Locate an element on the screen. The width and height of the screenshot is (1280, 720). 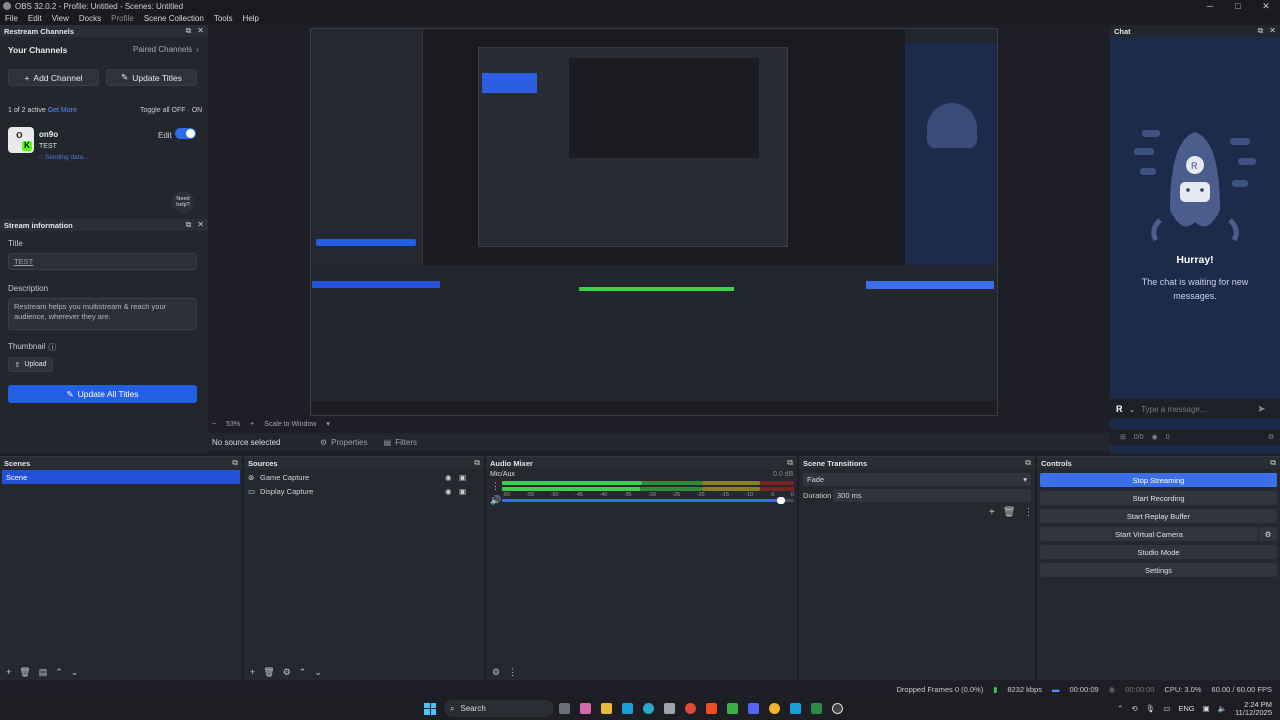
edge-icon is located at coordinates (648, 708).